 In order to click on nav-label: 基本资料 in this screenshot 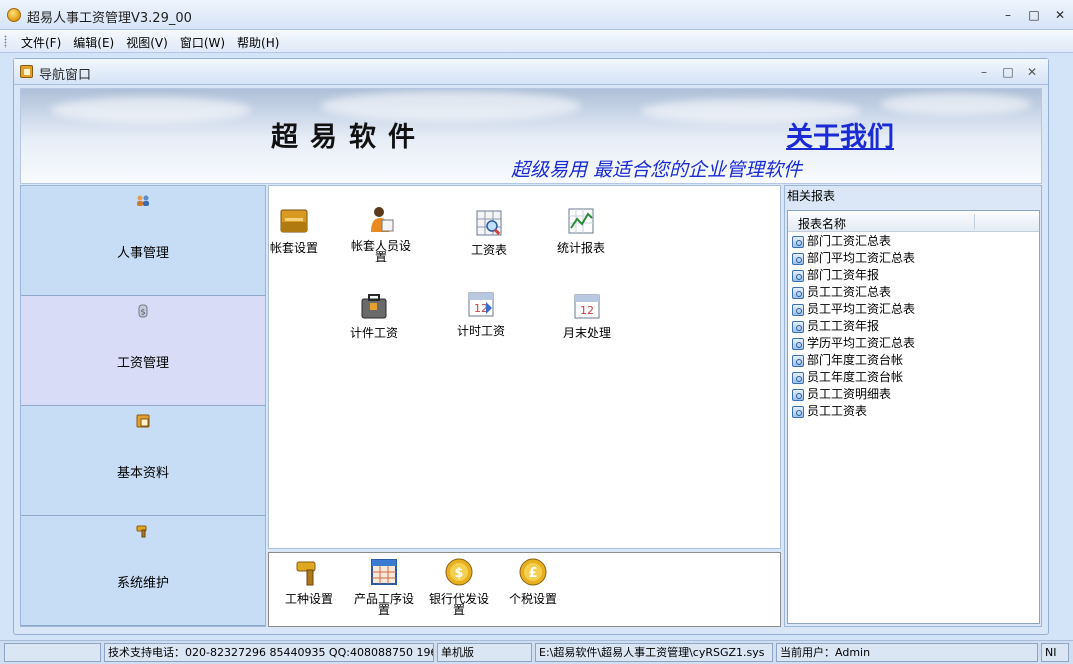, I will do `click(142, 473)`.